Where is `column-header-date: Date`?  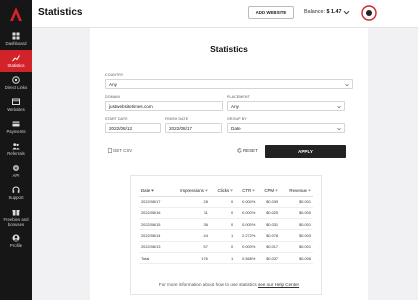
column-header-date: Date is located at coordinates (154, 191).